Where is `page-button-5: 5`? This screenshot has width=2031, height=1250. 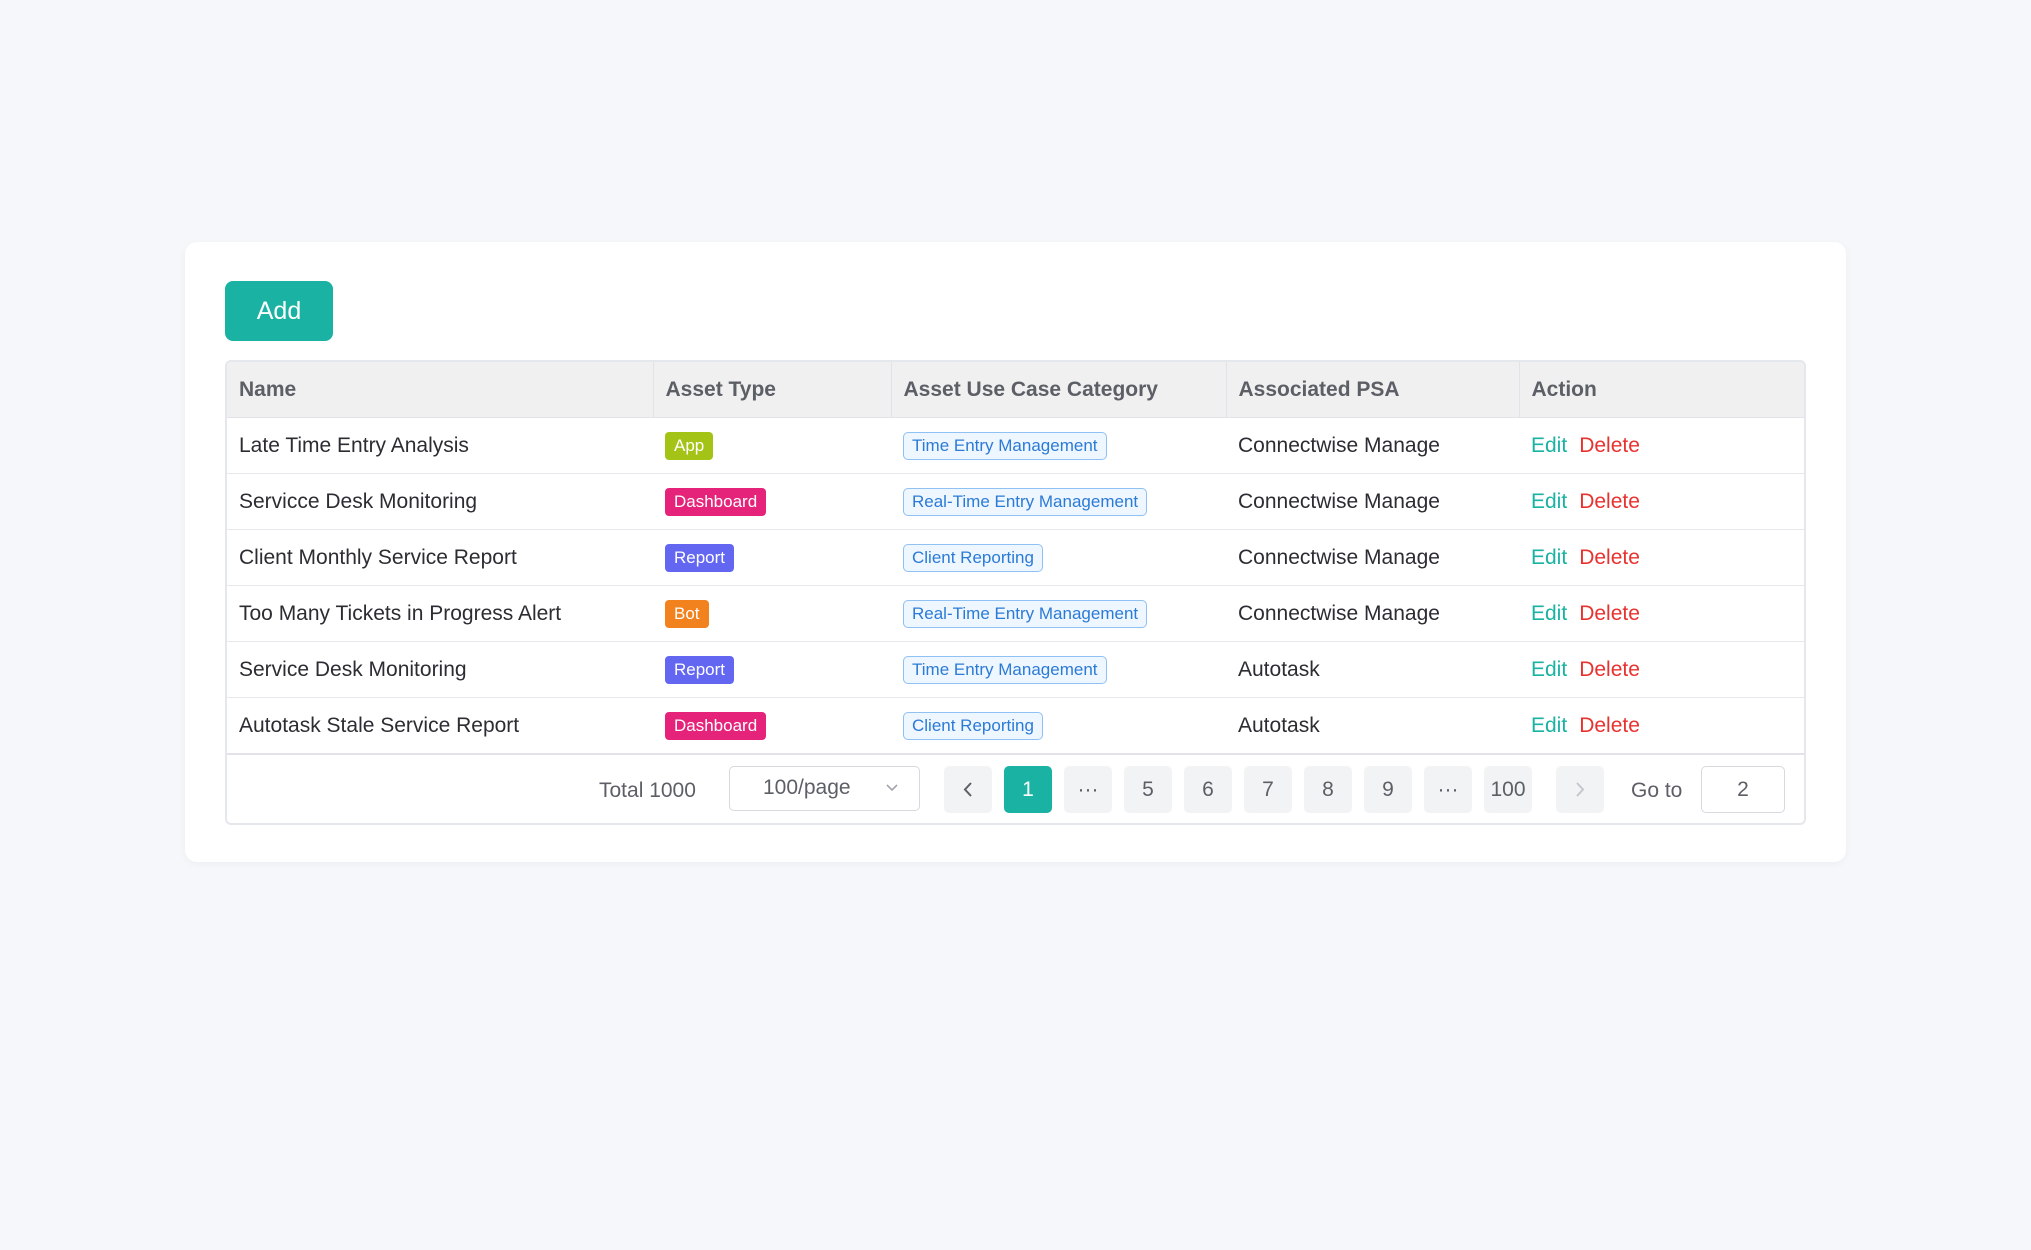
page-button-5: 5 is located at coordinates (1148, 789).